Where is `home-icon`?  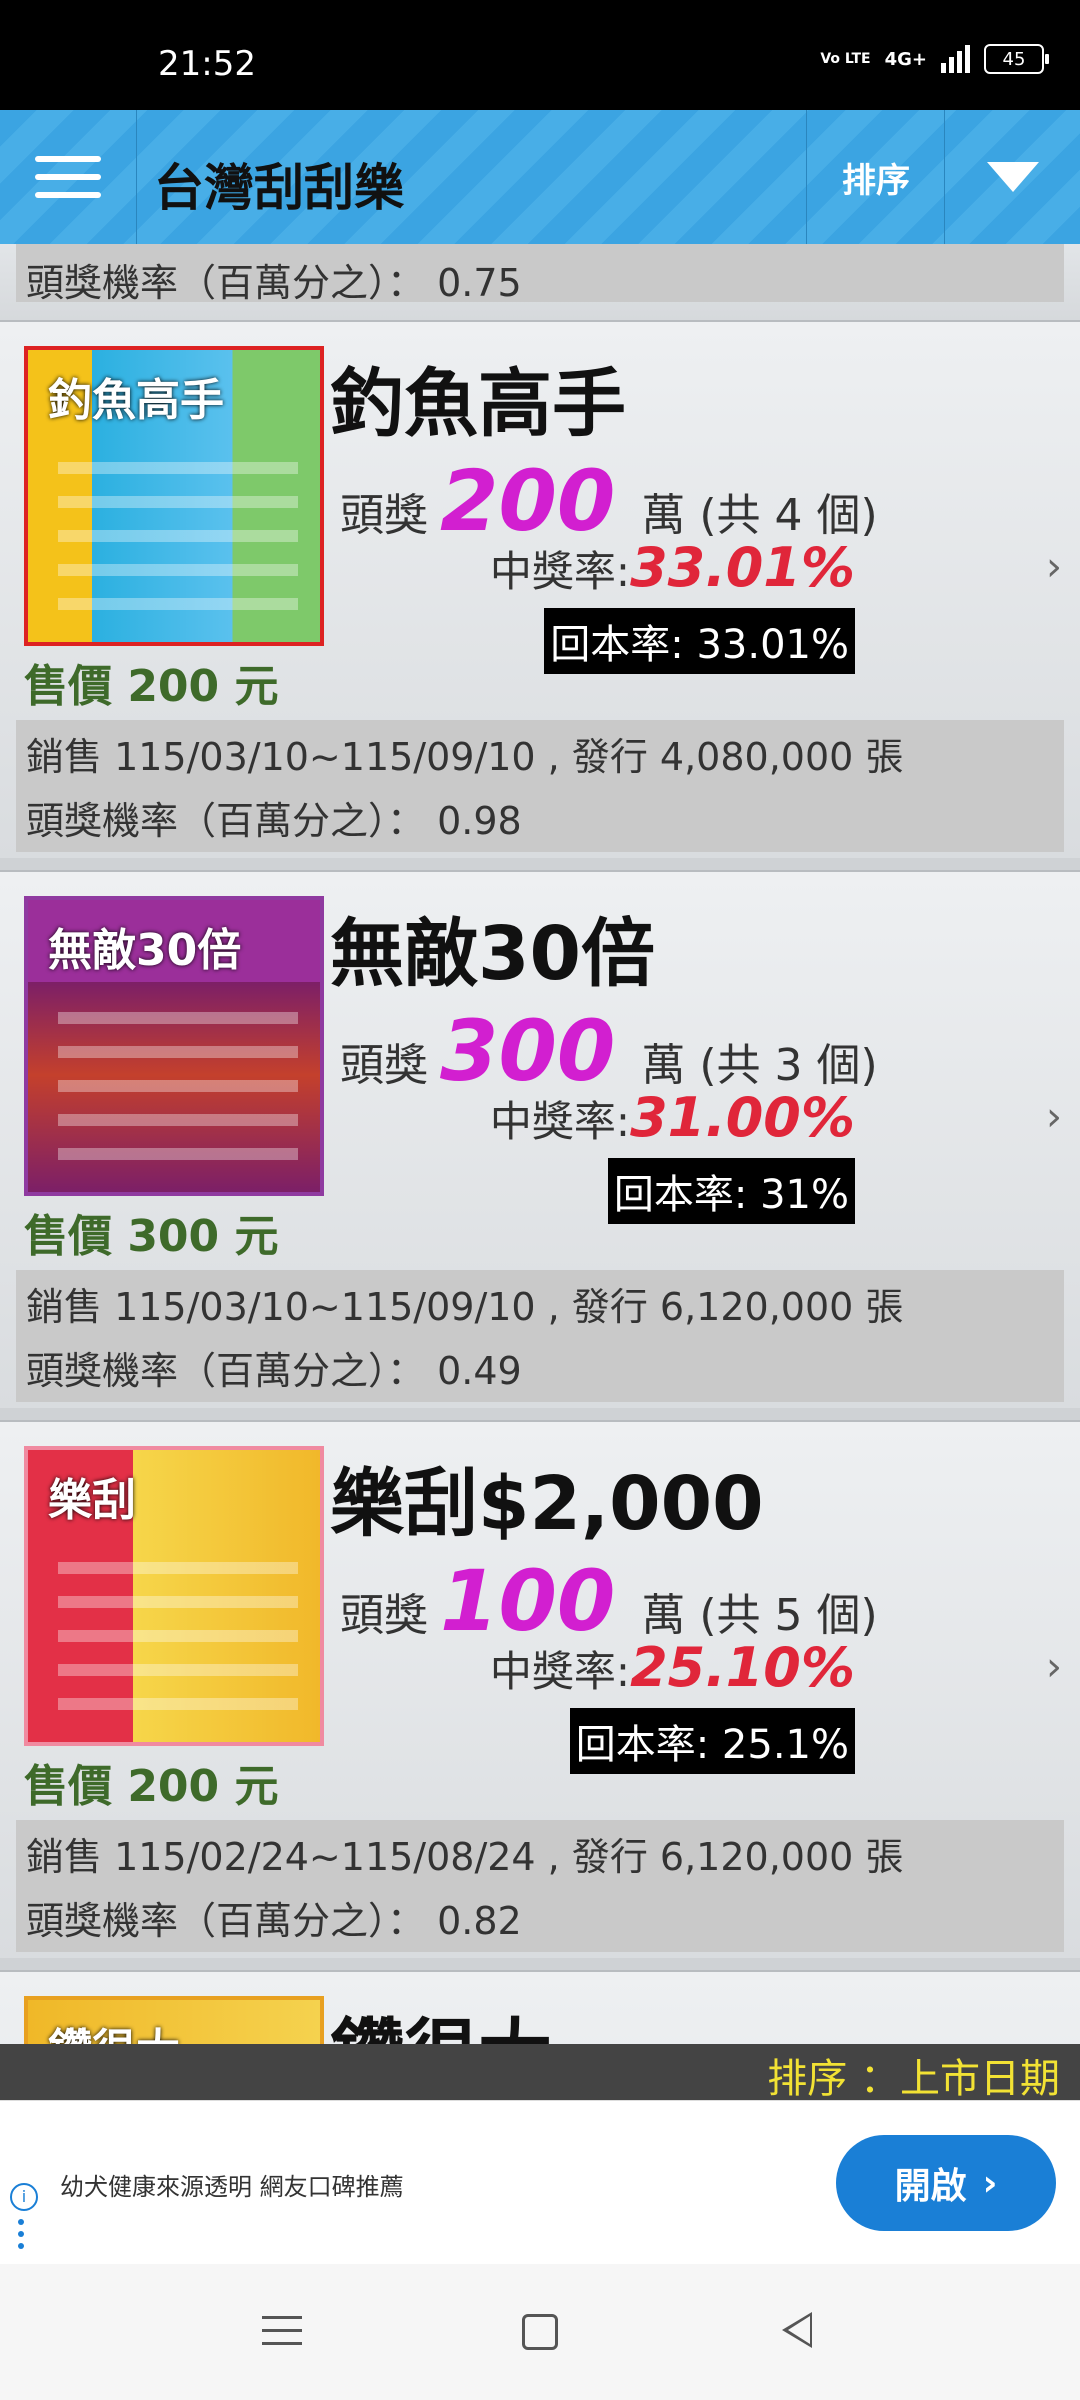 home-icon is located at coordinates (540, 2332).